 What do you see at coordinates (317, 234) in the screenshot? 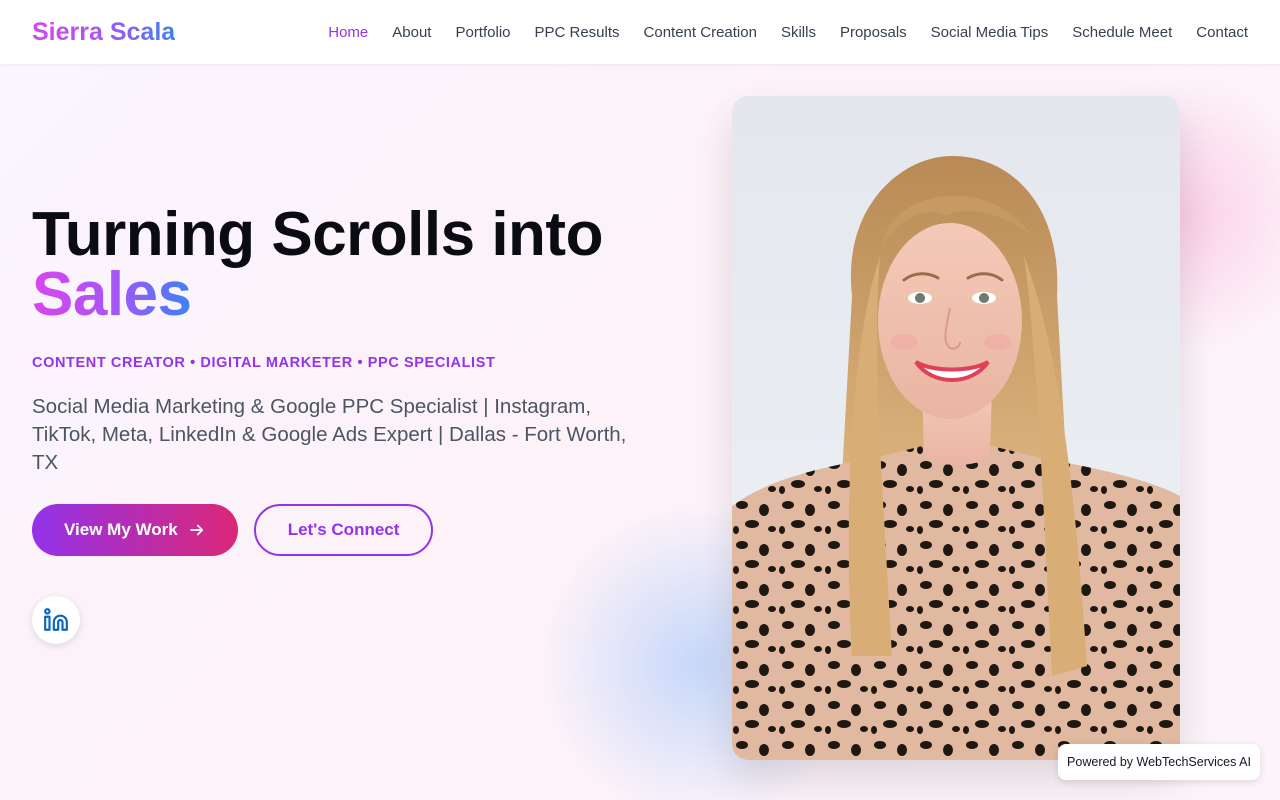
I see `headline-text: Turning Scrolls into` at bounding box center [317, 234].